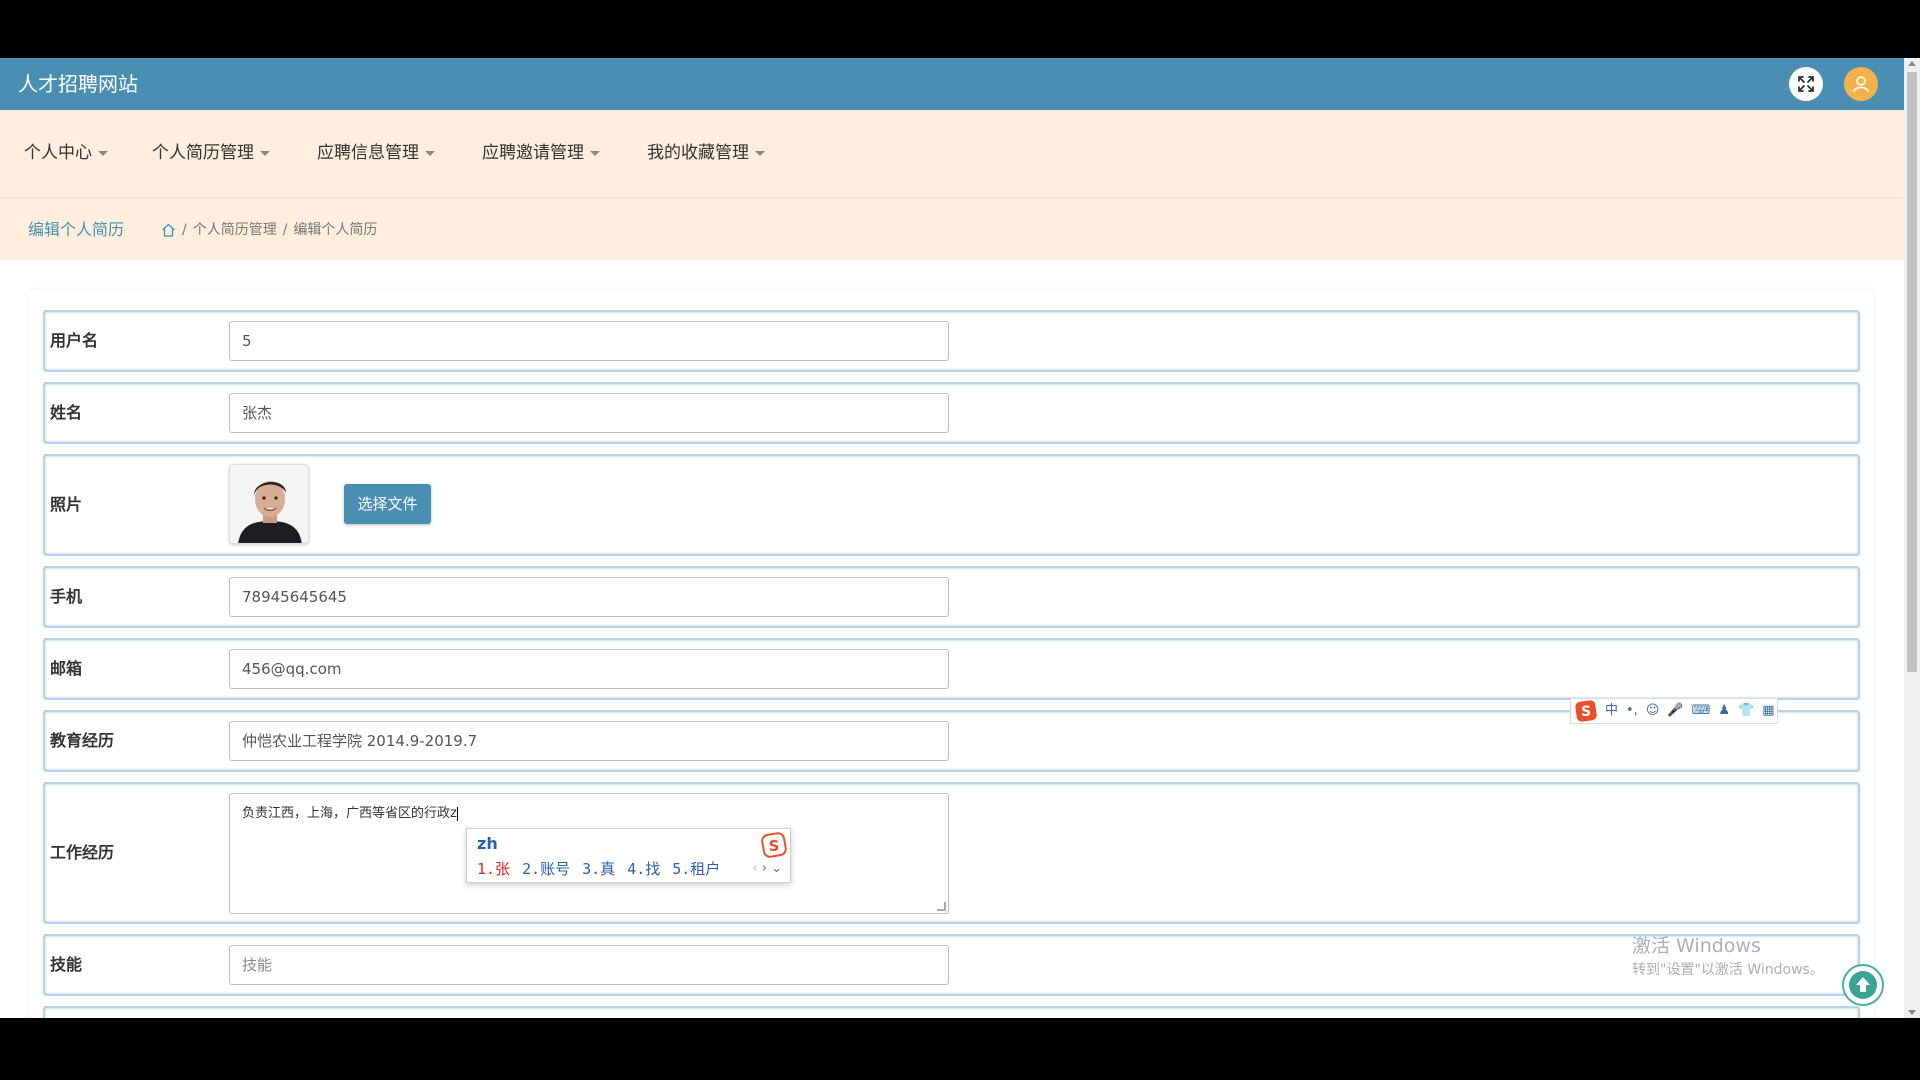  What do you see at coordinates (951, 341) in the screenshot?
I see `form-row-username: 用户名 5` at bounding box center [951, 341].